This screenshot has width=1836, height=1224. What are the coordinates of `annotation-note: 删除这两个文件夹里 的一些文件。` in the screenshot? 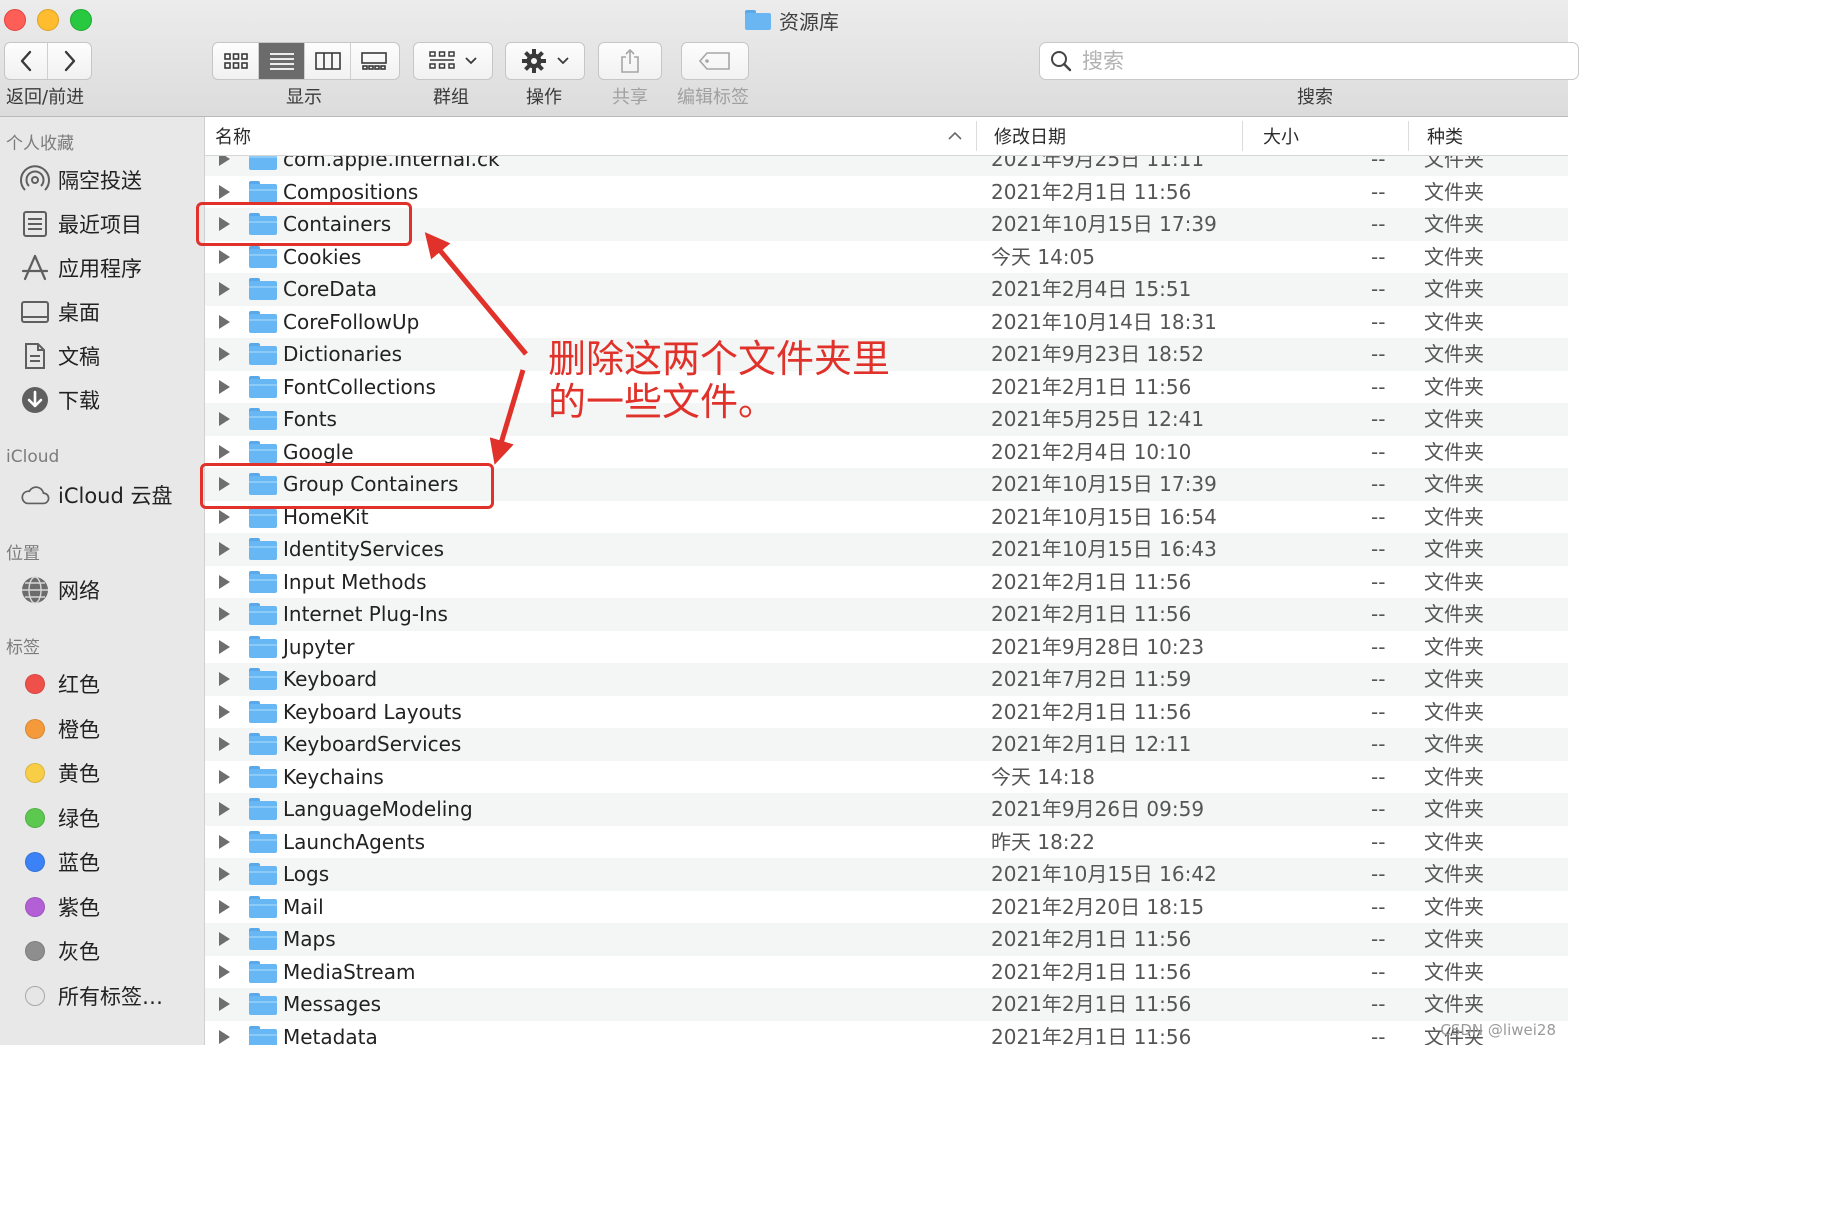 It's located at (748, 381).